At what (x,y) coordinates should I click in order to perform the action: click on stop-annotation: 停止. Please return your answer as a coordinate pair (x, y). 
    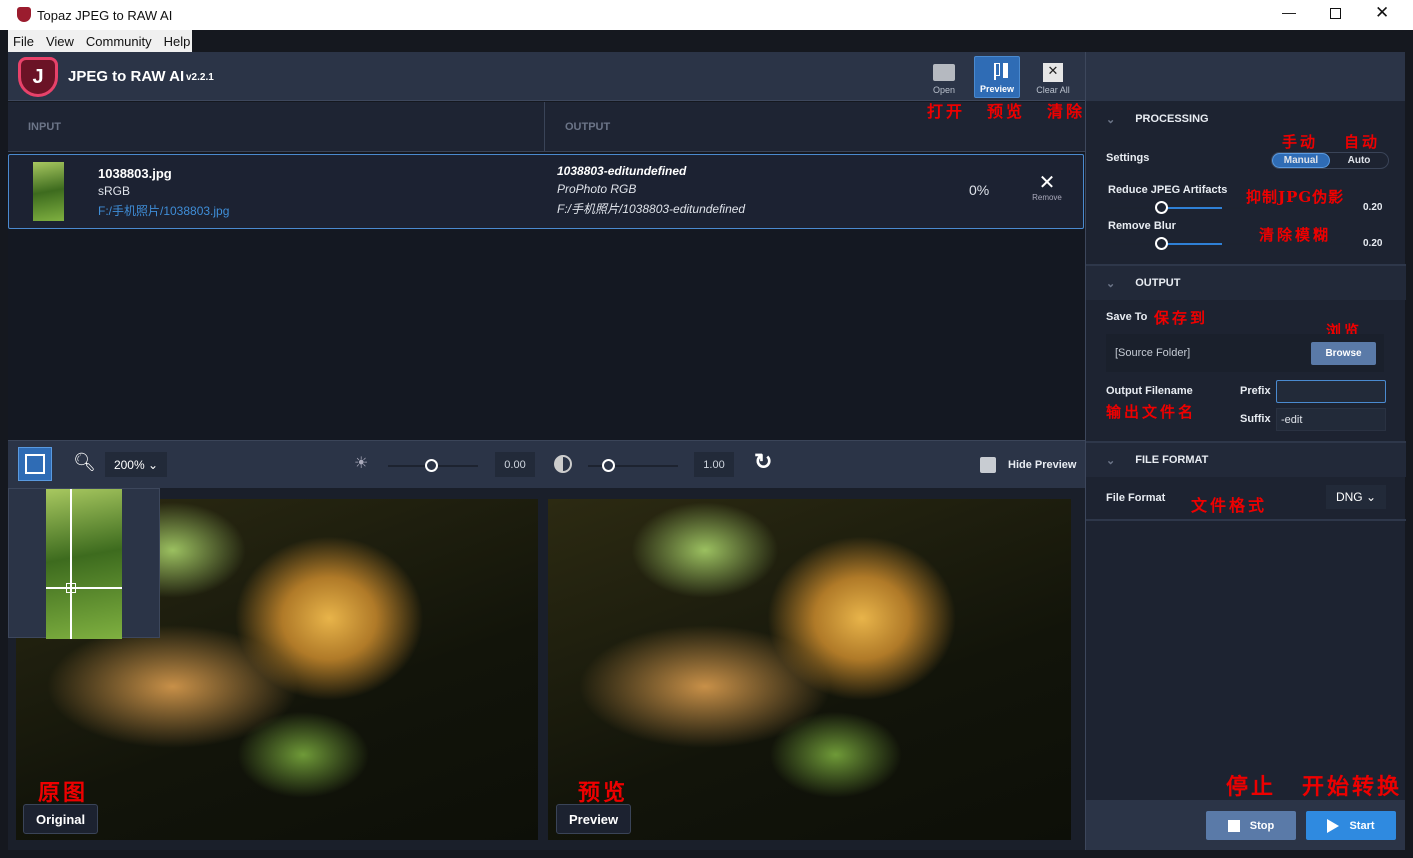
    Looking at the image, I should click on (1251, 787).